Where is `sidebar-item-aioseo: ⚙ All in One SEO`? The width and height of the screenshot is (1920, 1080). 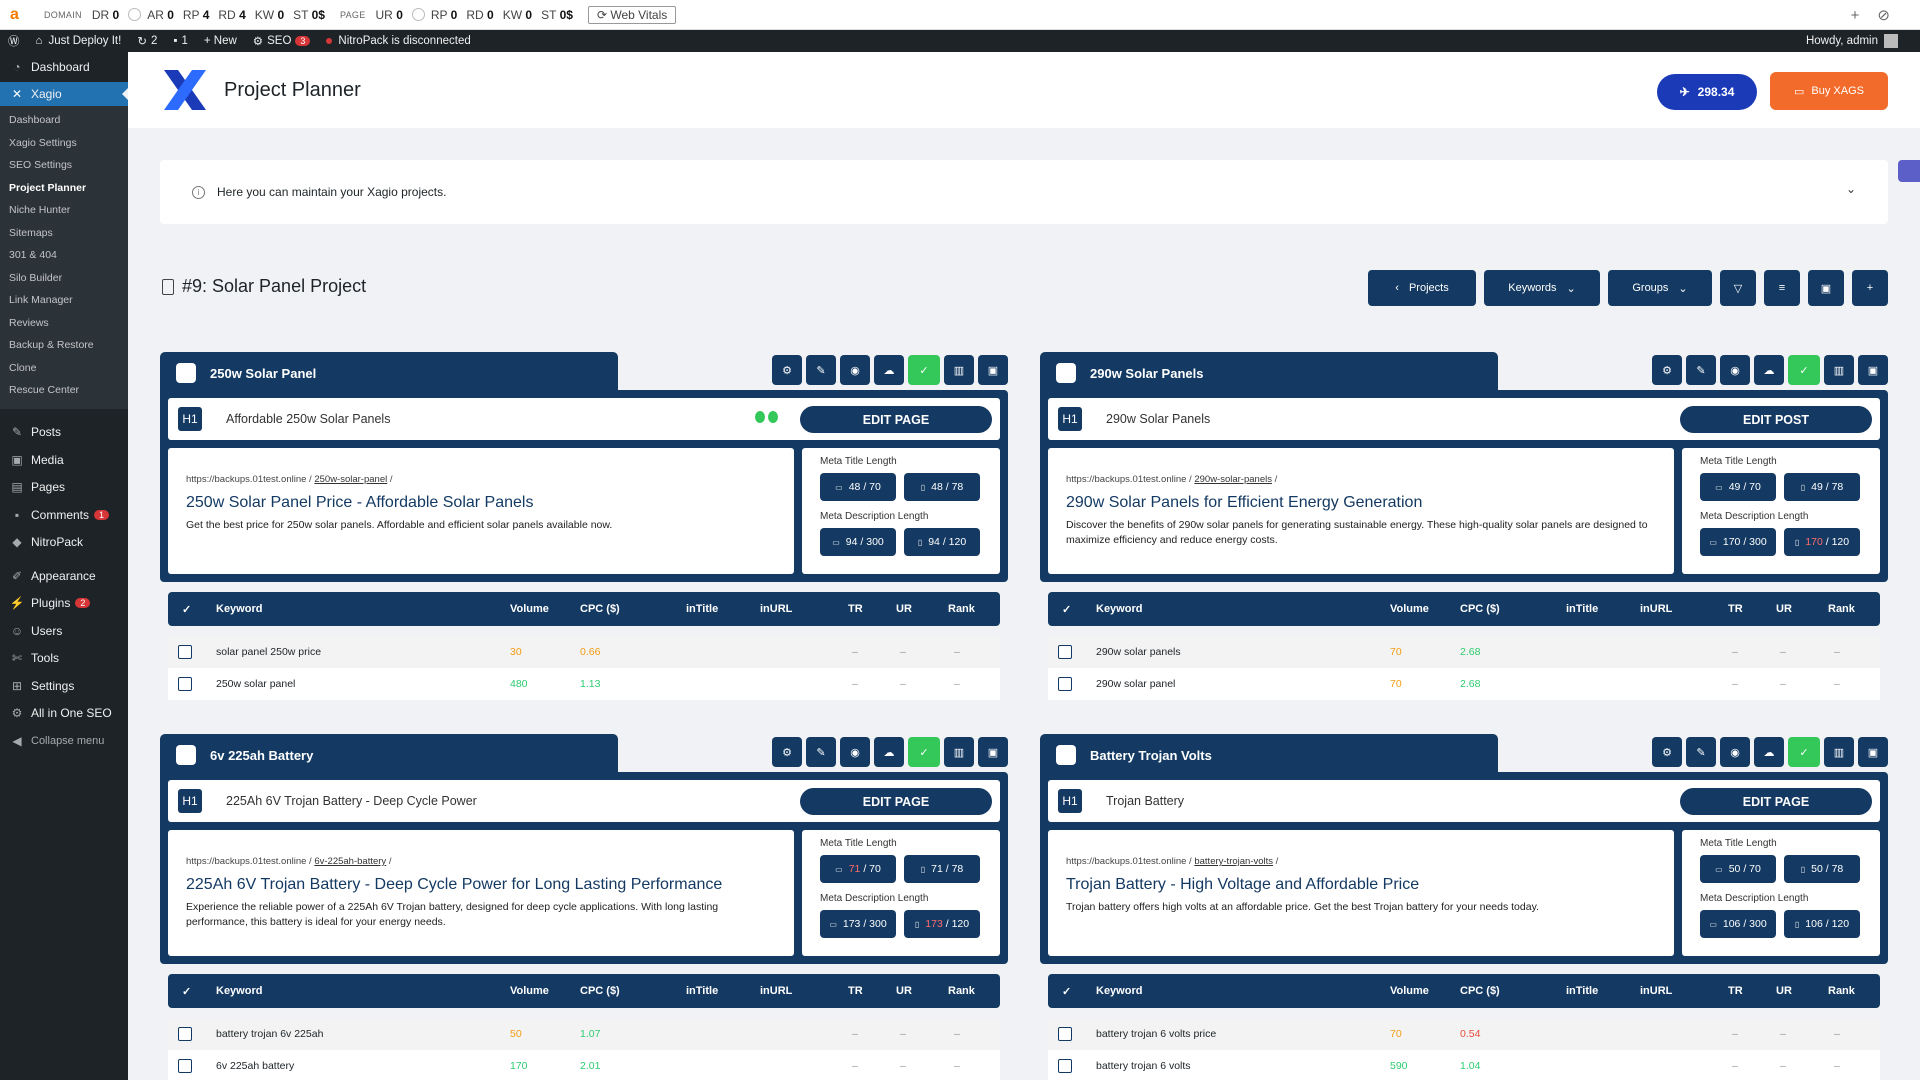 sidebar-item-aioseo: ⚙ All in One SEO is located at coordinates (64, 714).